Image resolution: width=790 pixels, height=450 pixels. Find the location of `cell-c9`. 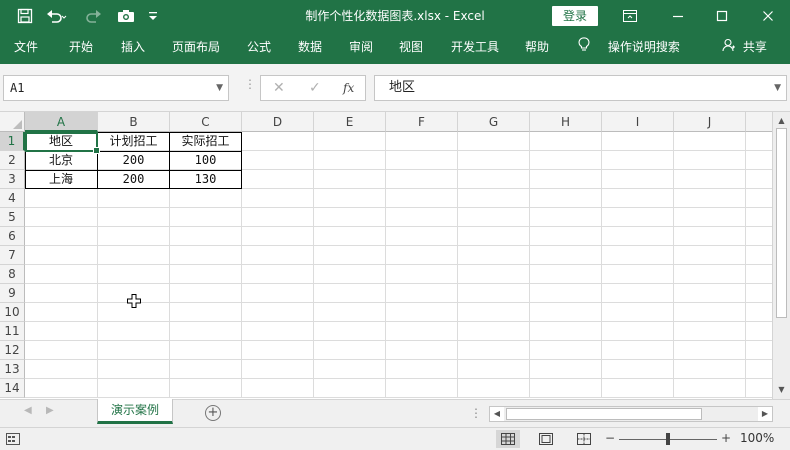

cell-c9 is located at coordinates (206, 293).